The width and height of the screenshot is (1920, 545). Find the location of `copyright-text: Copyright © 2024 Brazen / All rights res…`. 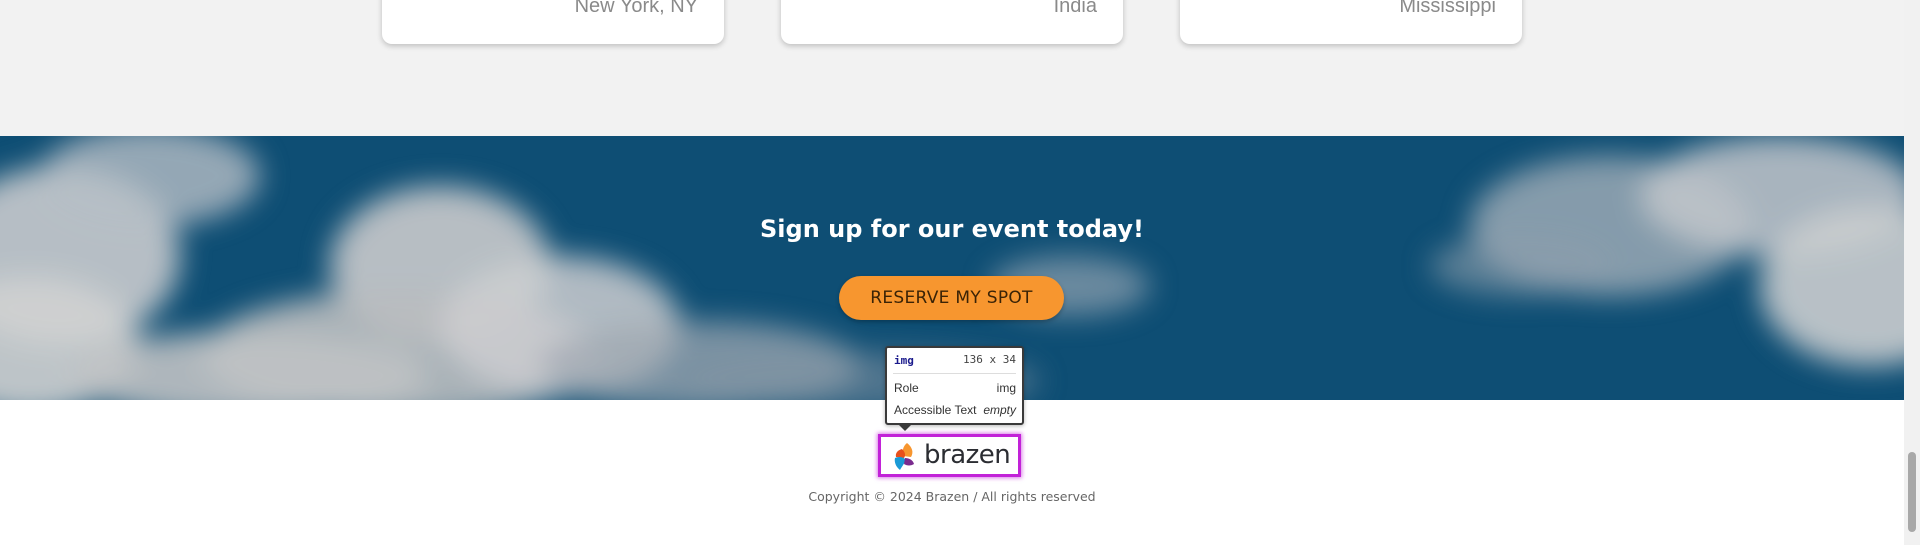

copyright-text: Copyright © 2024 Brazen / All rights res… is located at coordinates (952, 496).